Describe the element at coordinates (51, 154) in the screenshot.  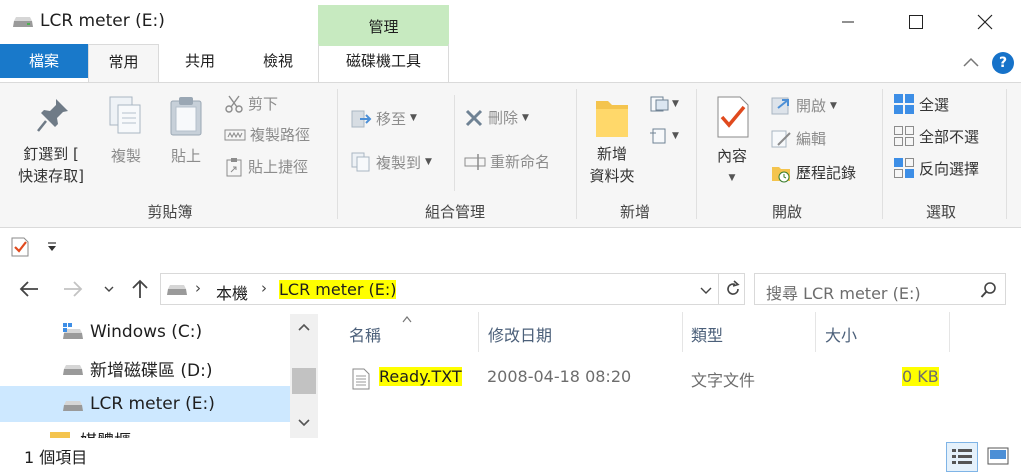
I see `pin-label-line1: 釘選到 [` at that location.